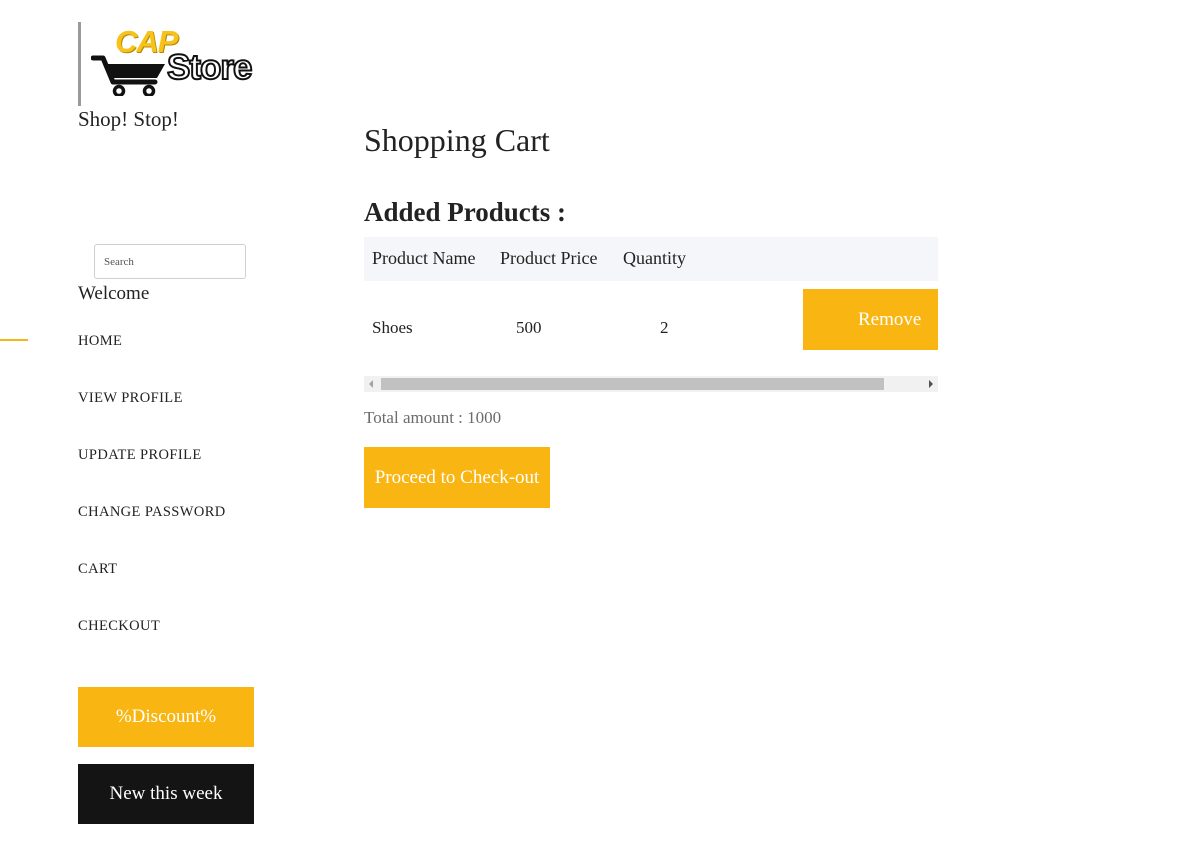 Image resolution: width=1187 pixels, height=857 pixels. I want to click on logo: CAP Store, so click(174, 64).